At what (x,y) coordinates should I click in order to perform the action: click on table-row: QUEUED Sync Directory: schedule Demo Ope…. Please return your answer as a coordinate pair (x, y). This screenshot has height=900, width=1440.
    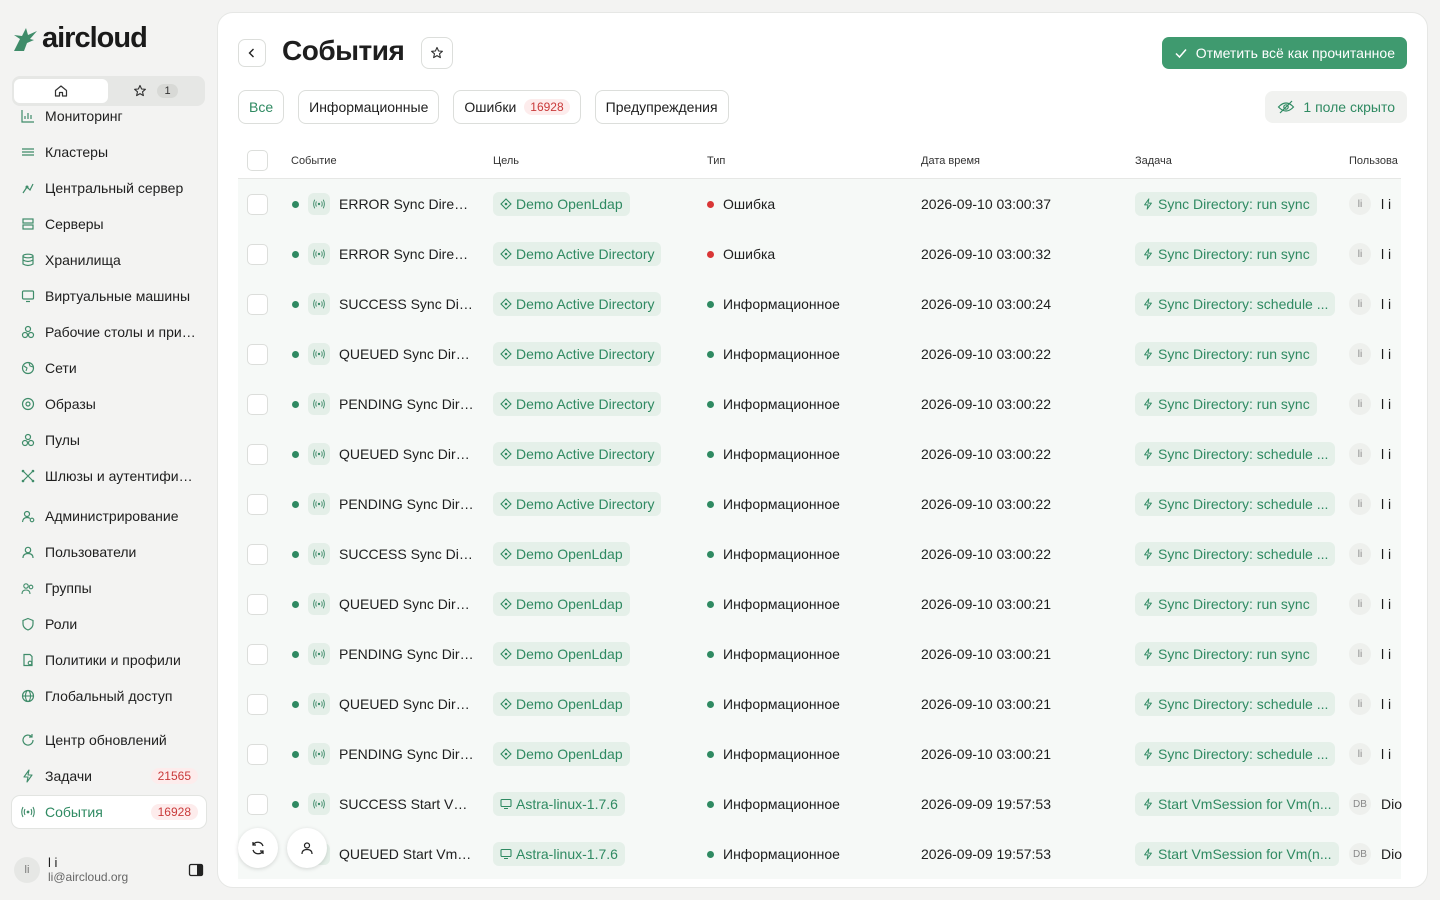
    Looking at the image, I should click on (819, 704).